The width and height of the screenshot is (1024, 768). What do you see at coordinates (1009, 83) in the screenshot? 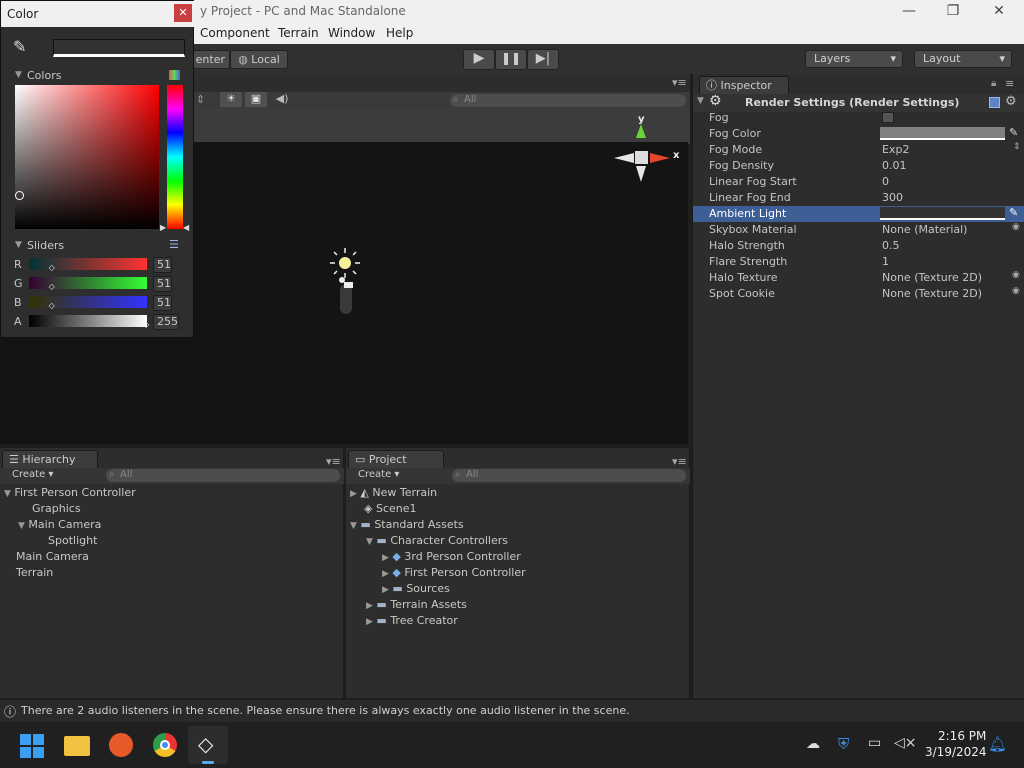
I see `panel-menu-icon: ≡` at bounding box center [1009, 83].